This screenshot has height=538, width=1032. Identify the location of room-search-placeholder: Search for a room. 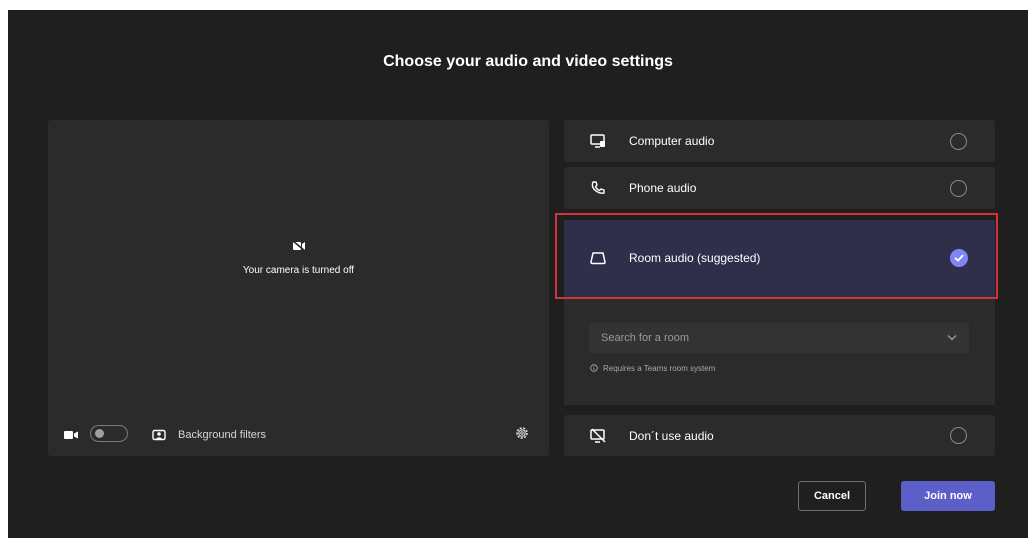
(645, 338).